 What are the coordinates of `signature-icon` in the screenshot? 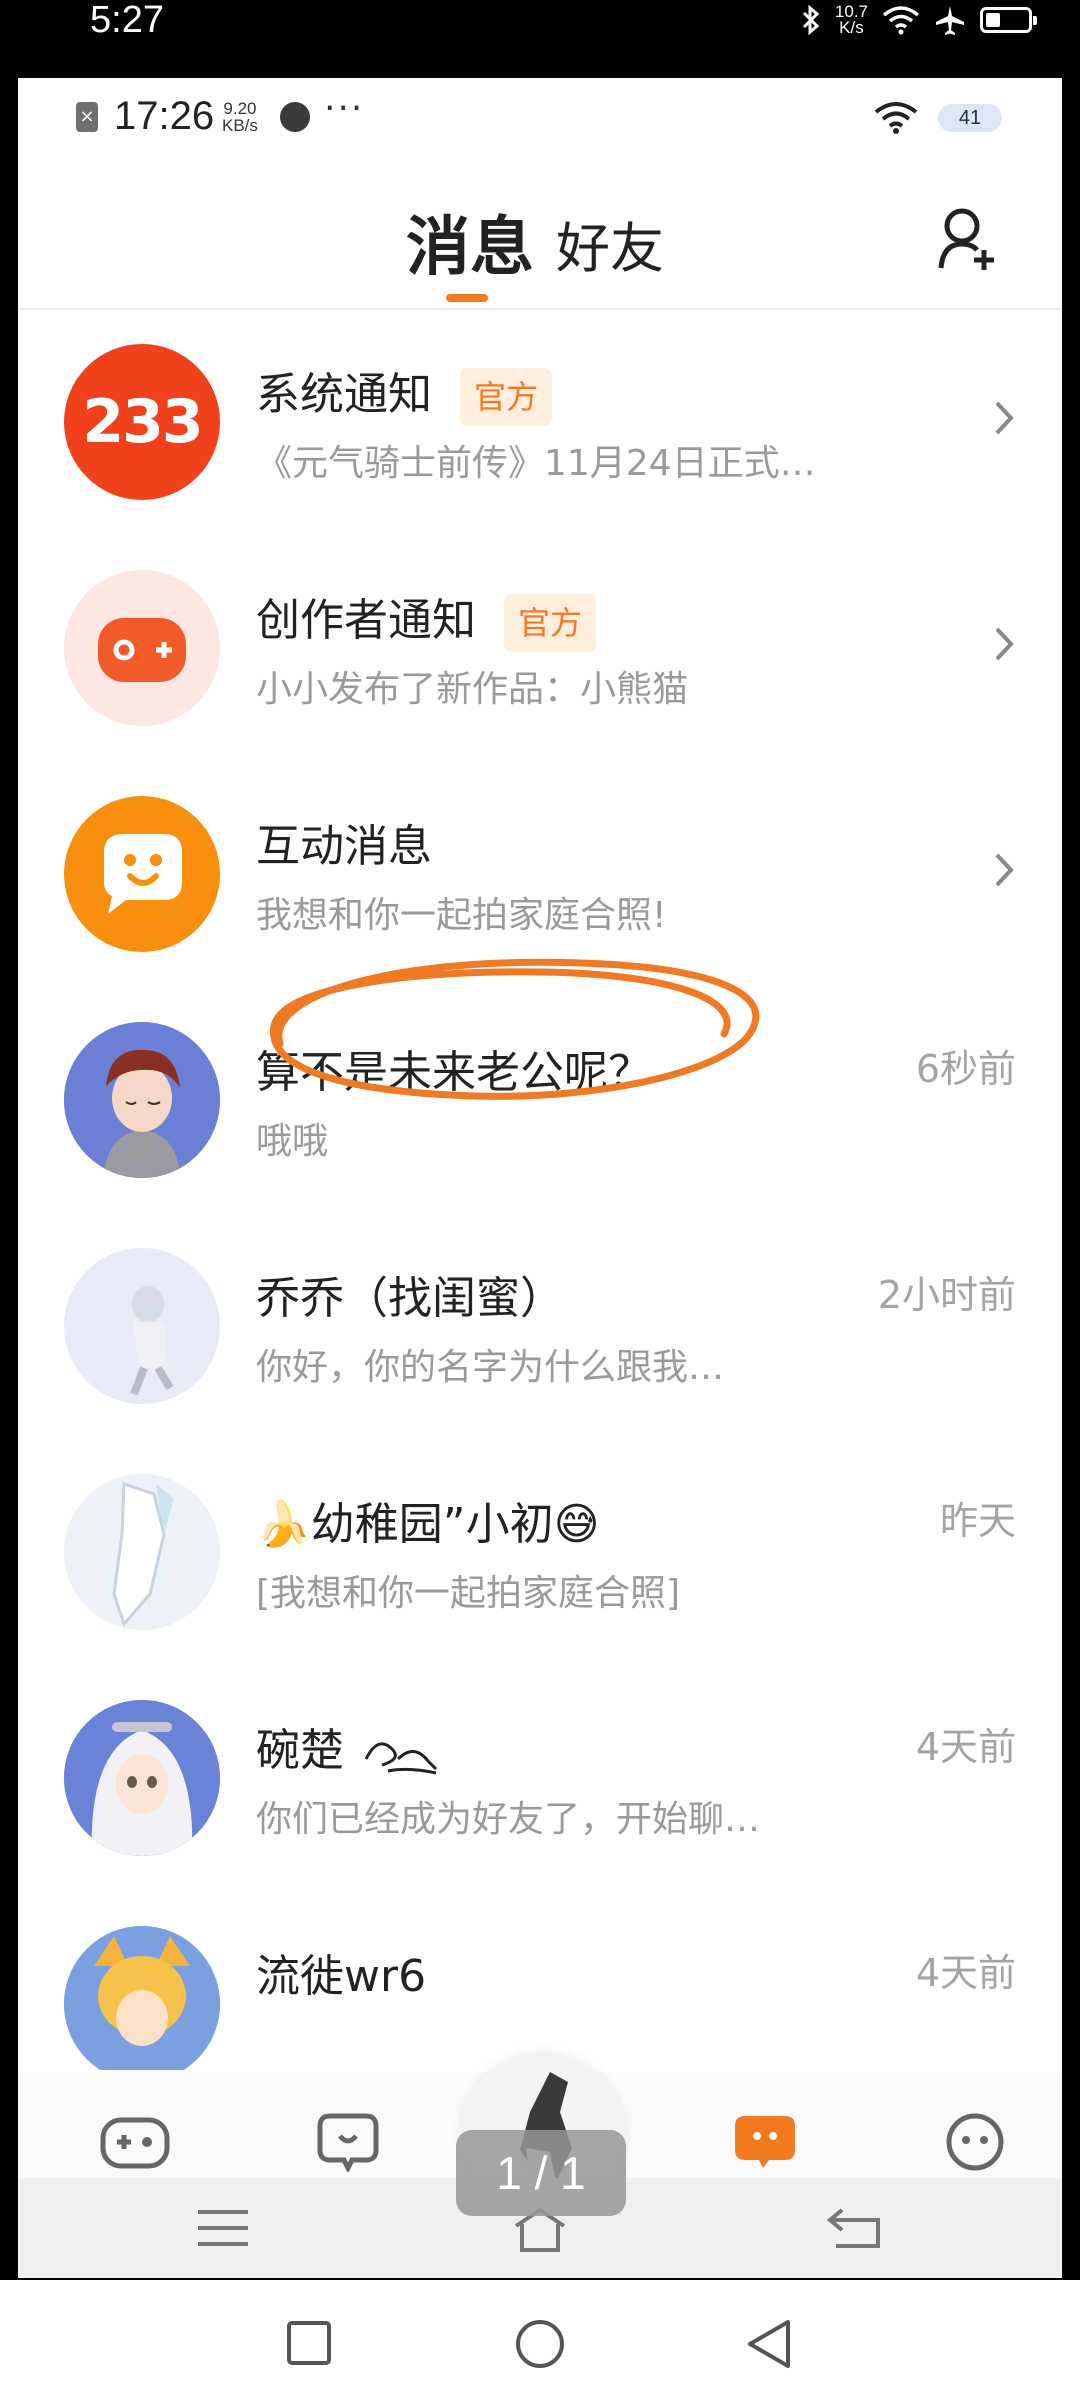 It's located at (401, 1758).